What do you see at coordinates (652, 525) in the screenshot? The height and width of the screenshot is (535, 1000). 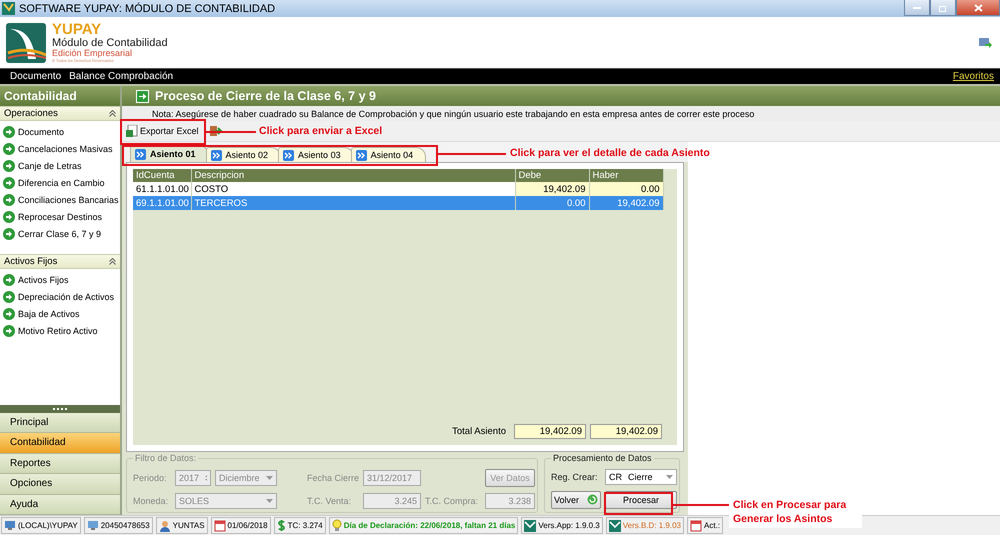 I see `status-text: Vers.B.D: 1.9.03` at bounding box center [652, 525].